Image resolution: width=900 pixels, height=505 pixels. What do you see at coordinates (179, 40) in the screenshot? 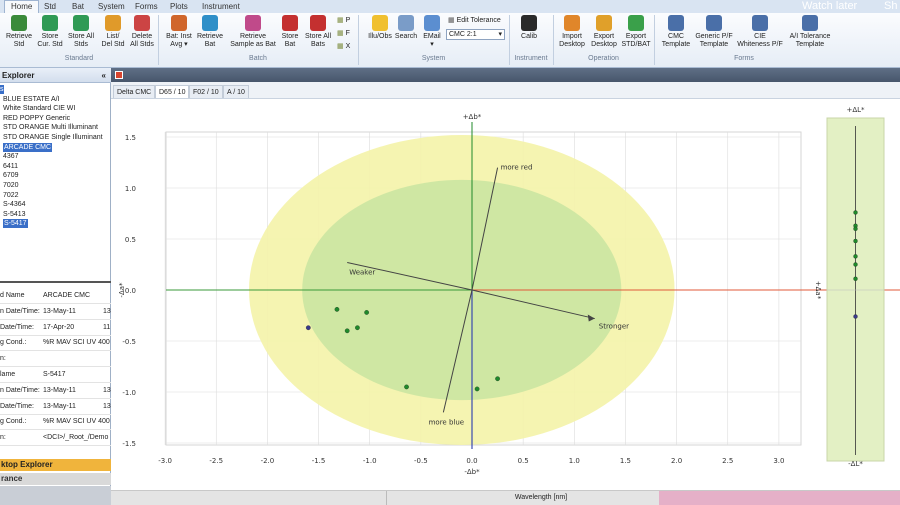
I see `ribbon-button-label: Bat: Inst Avg ▾` at bounding box center [179, 40].